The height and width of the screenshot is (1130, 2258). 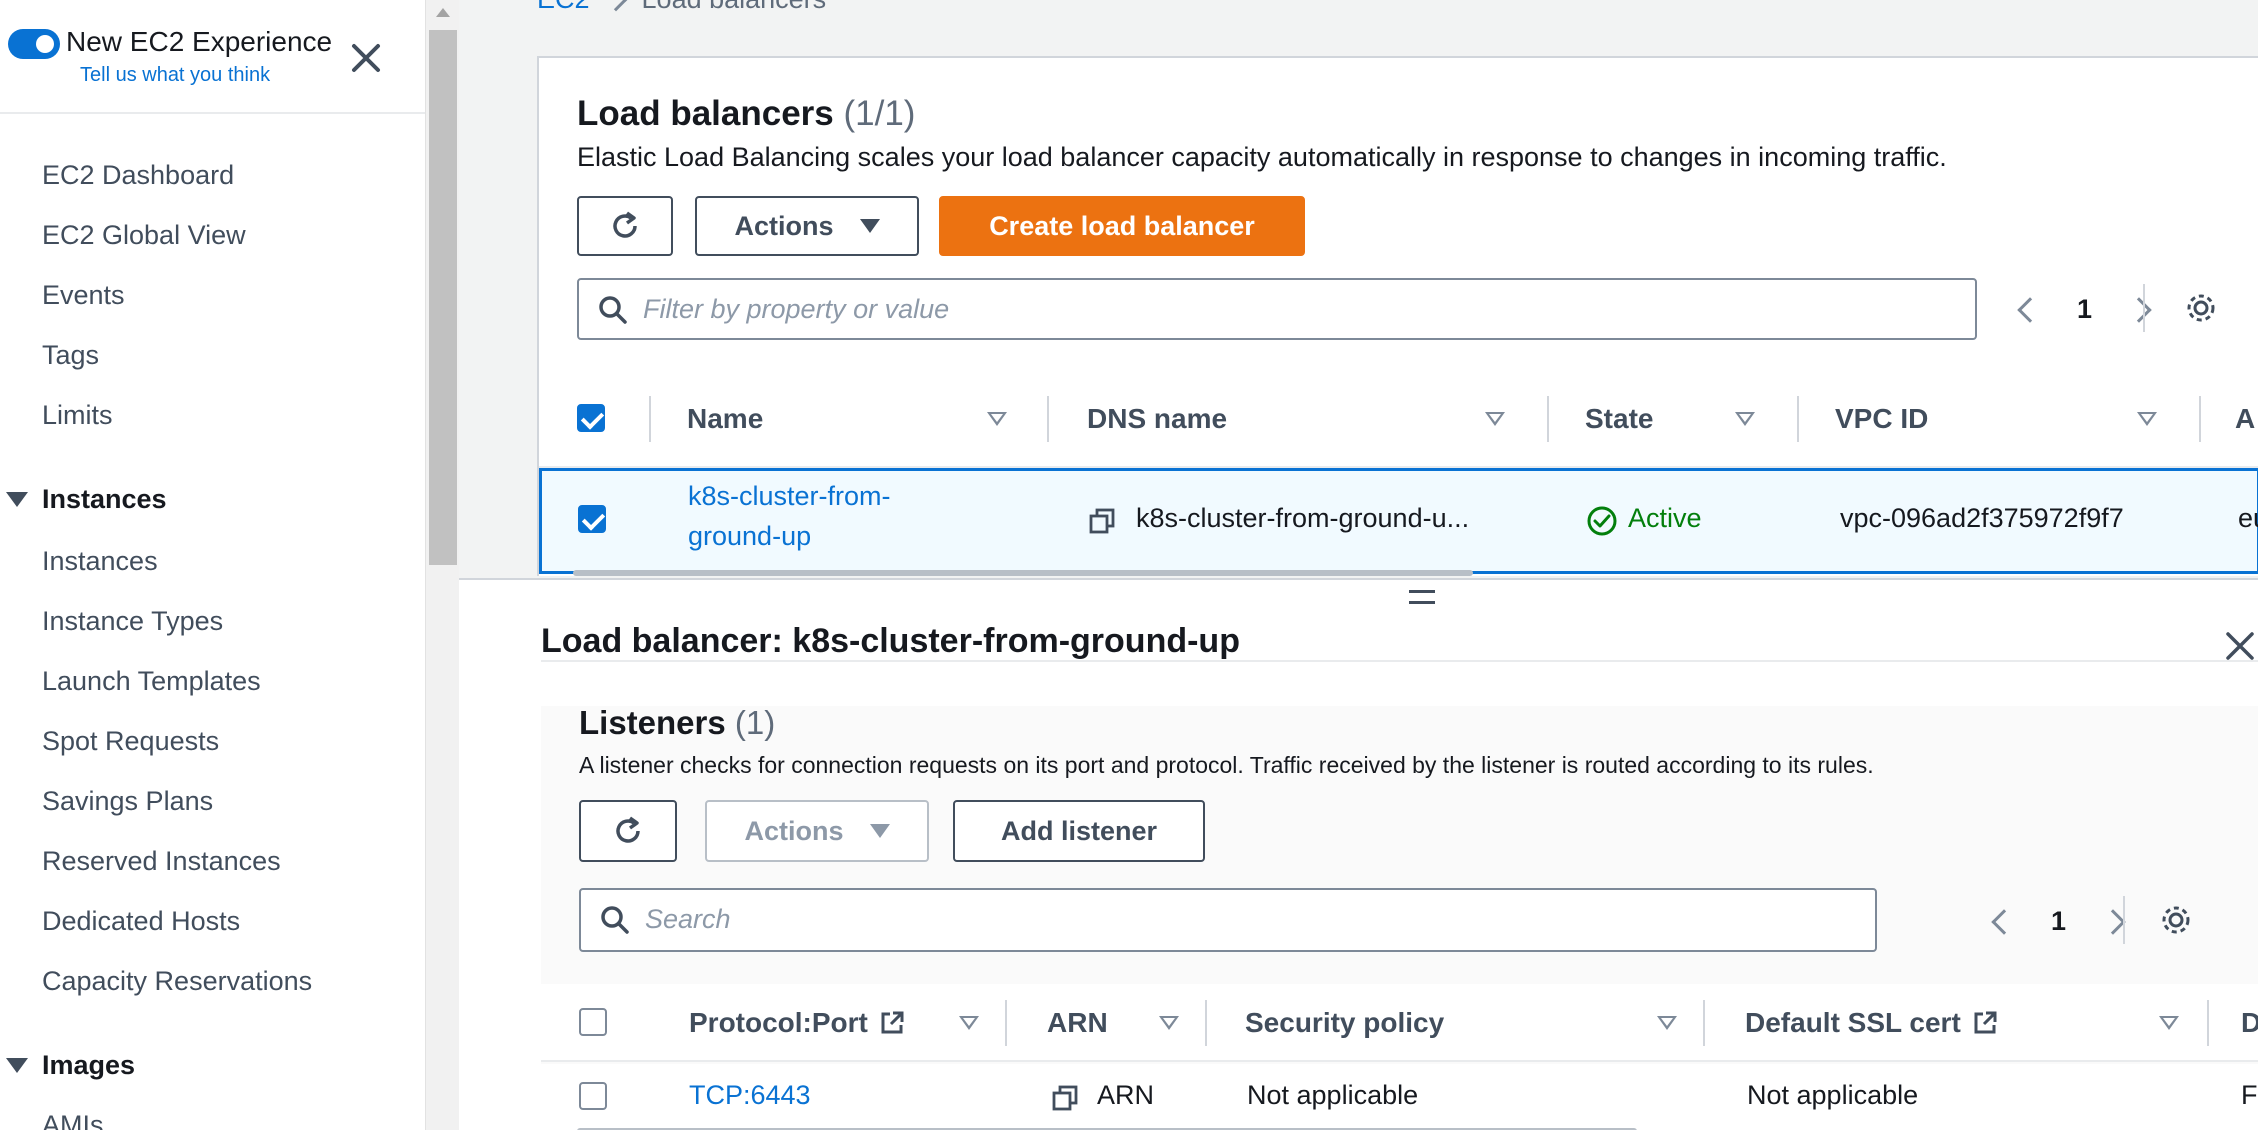 What do you see at coordinates (681, 7) in the screenshot?
I see `breadcrumb: EC2 Load balancers` at bounding box center [681, 7].